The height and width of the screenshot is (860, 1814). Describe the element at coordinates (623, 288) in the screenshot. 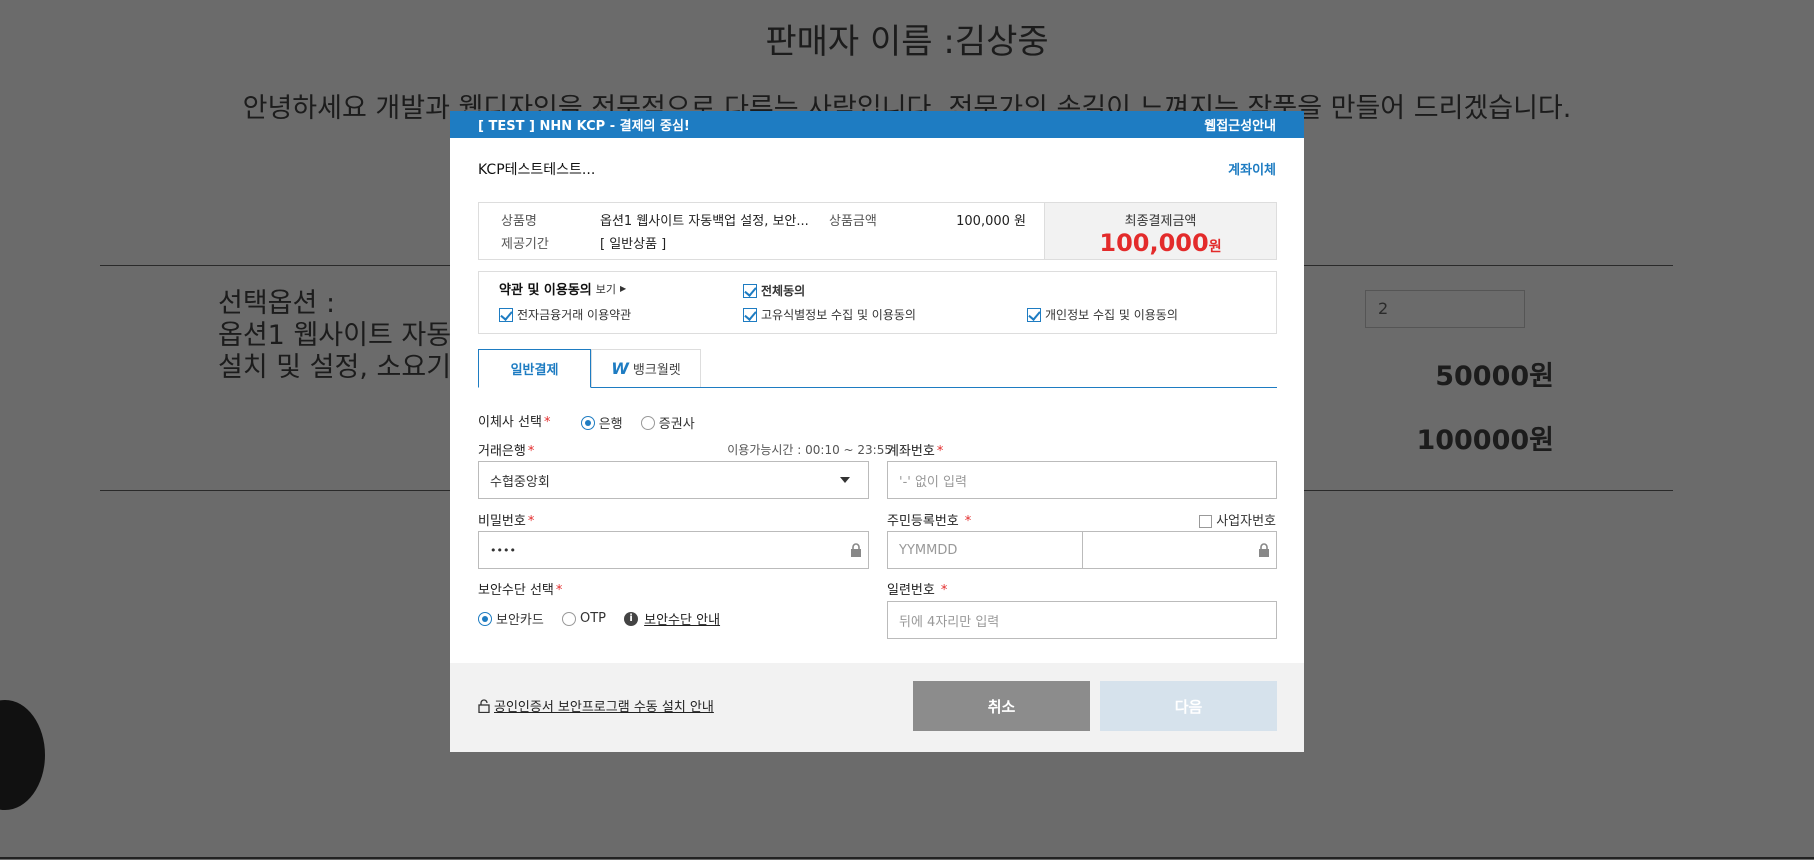

I see `arrow-right-icon: ▶` at that location.